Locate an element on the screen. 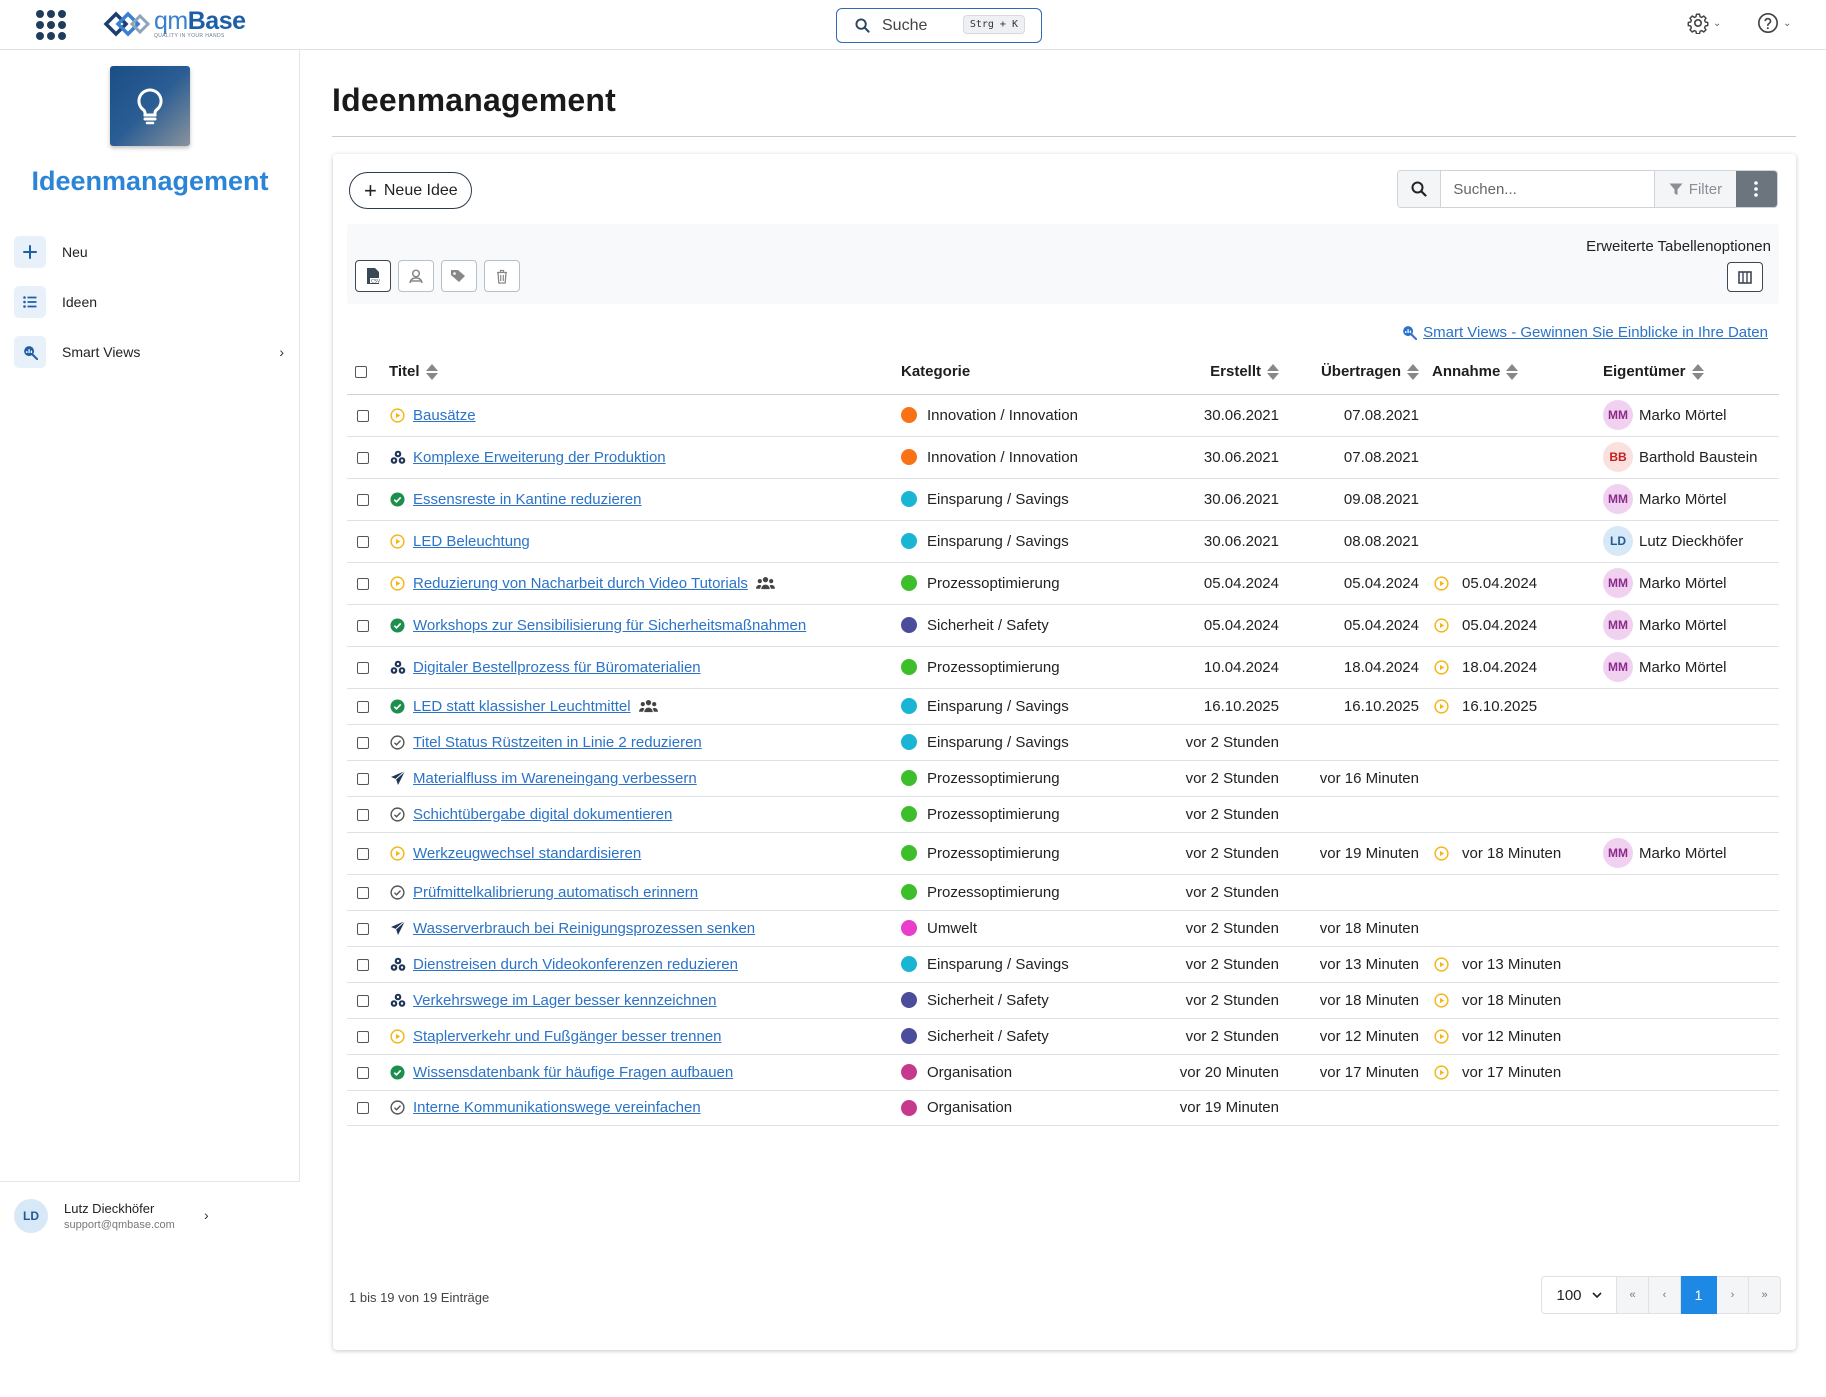 This screenshot has height=1397, width=1826. idea-title-link: Essensreste in Kantine reduzieren is located at coordinates (527, 499).